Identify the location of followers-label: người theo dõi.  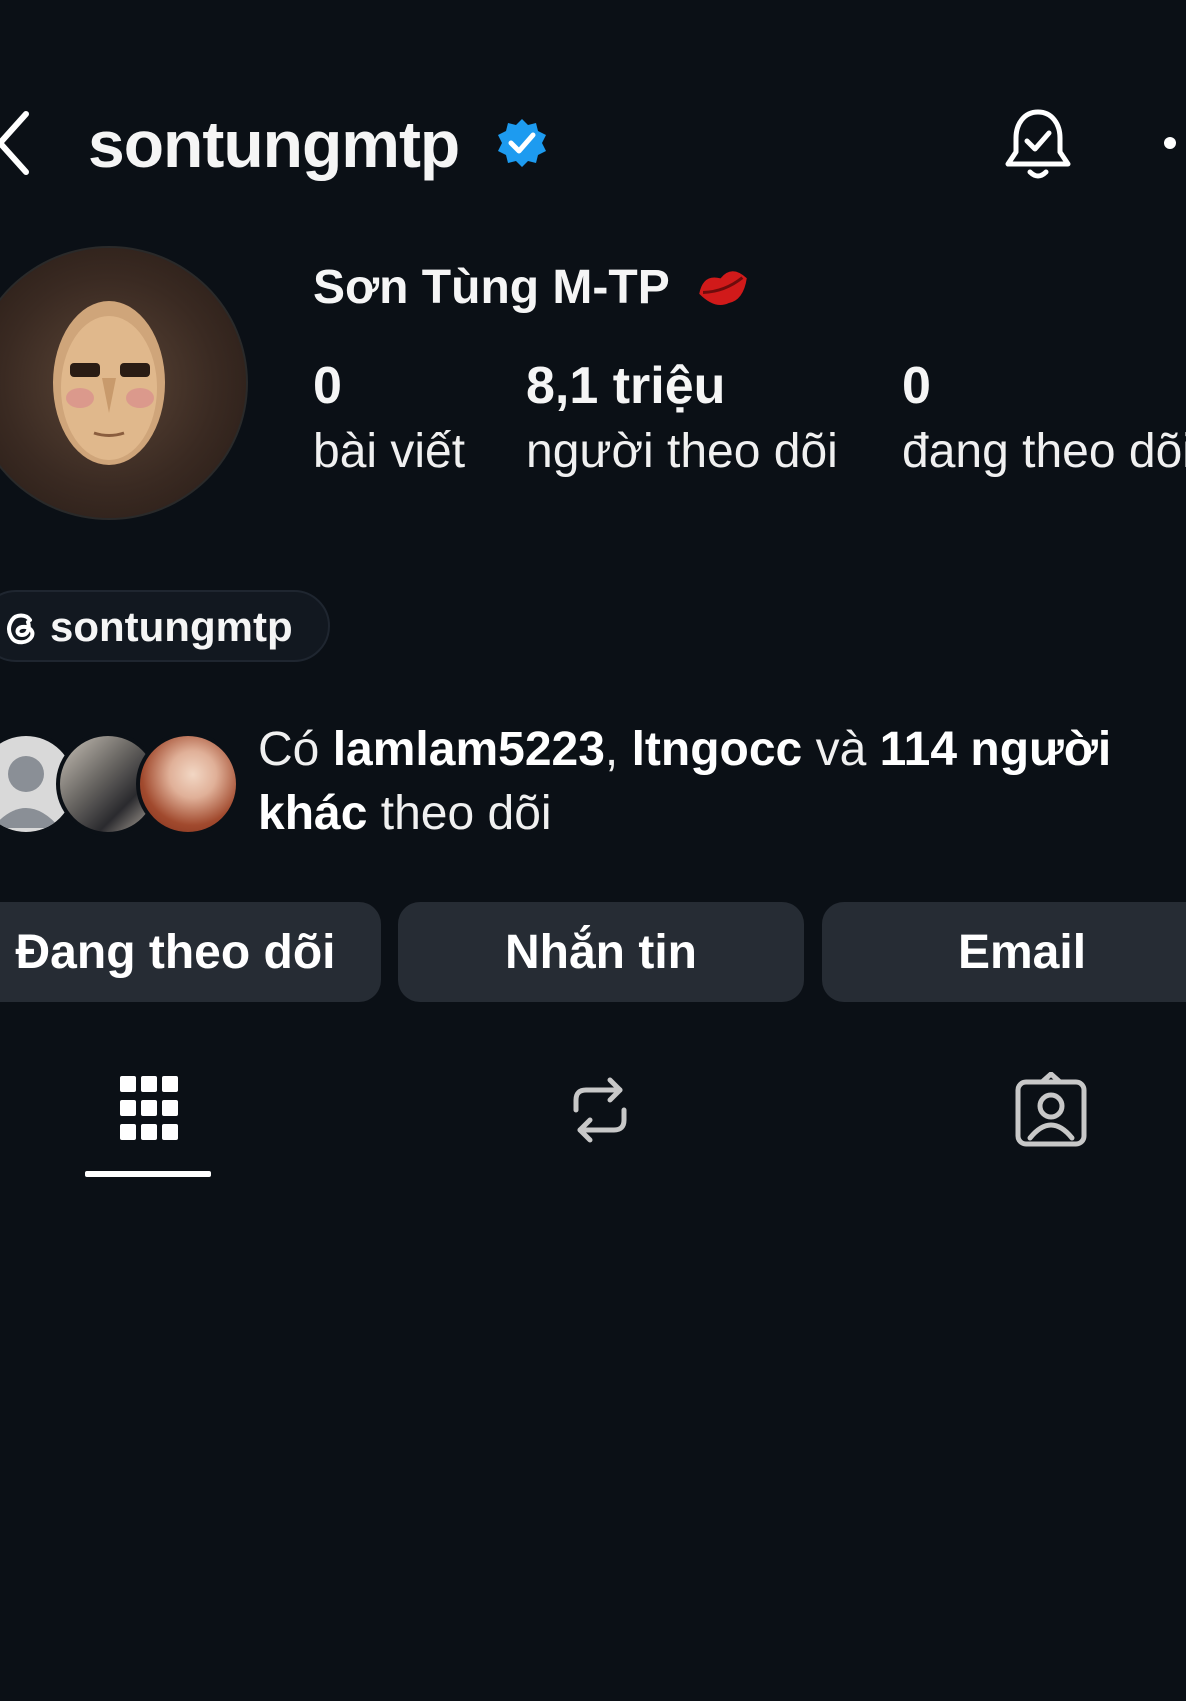
(682, 452).